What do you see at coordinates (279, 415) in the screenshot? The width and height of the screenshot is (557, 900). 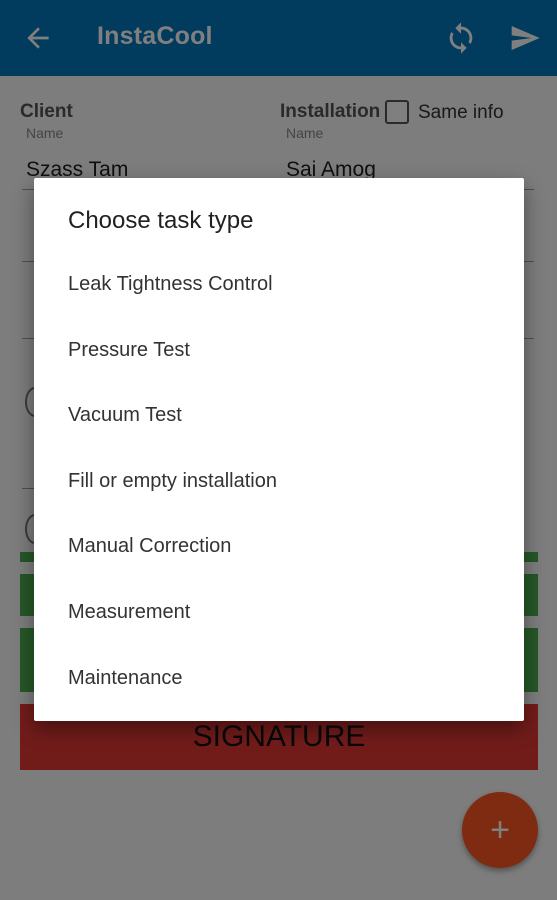 I see `task-option-vacuum-test: Vacuum Test` at bounding box center [279, 415].